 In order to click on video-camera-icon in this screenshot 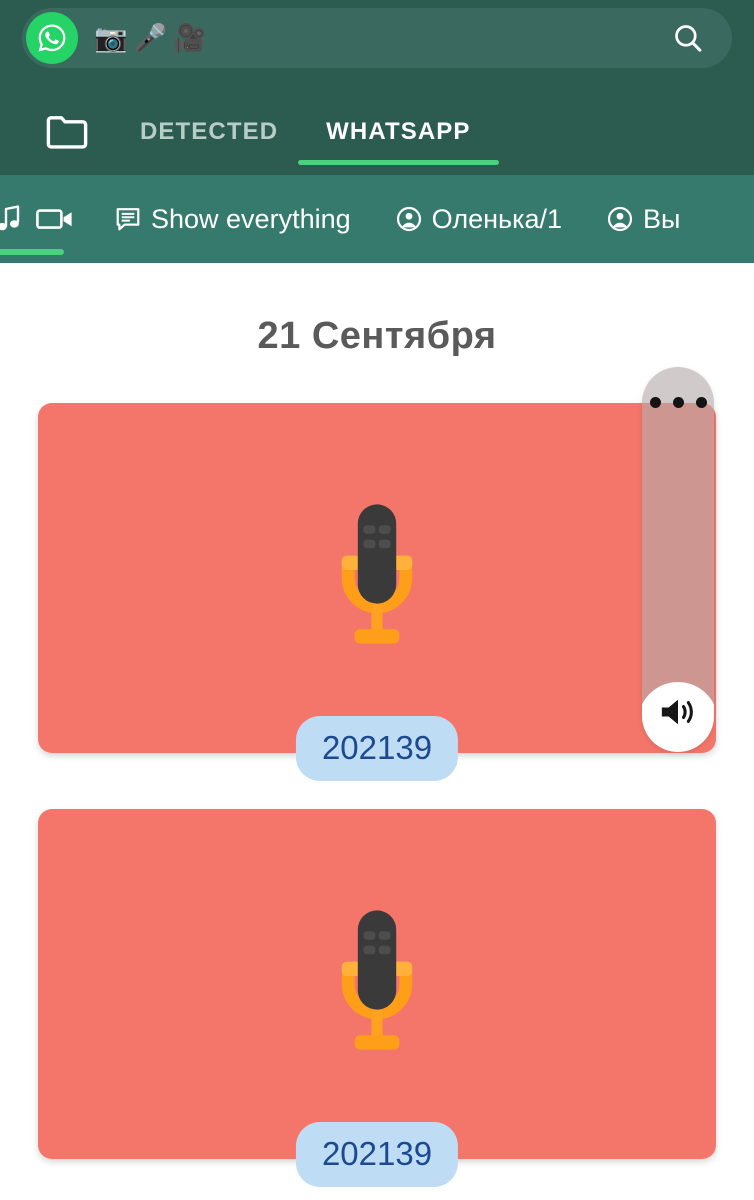, I will do `click(55, 219)`.